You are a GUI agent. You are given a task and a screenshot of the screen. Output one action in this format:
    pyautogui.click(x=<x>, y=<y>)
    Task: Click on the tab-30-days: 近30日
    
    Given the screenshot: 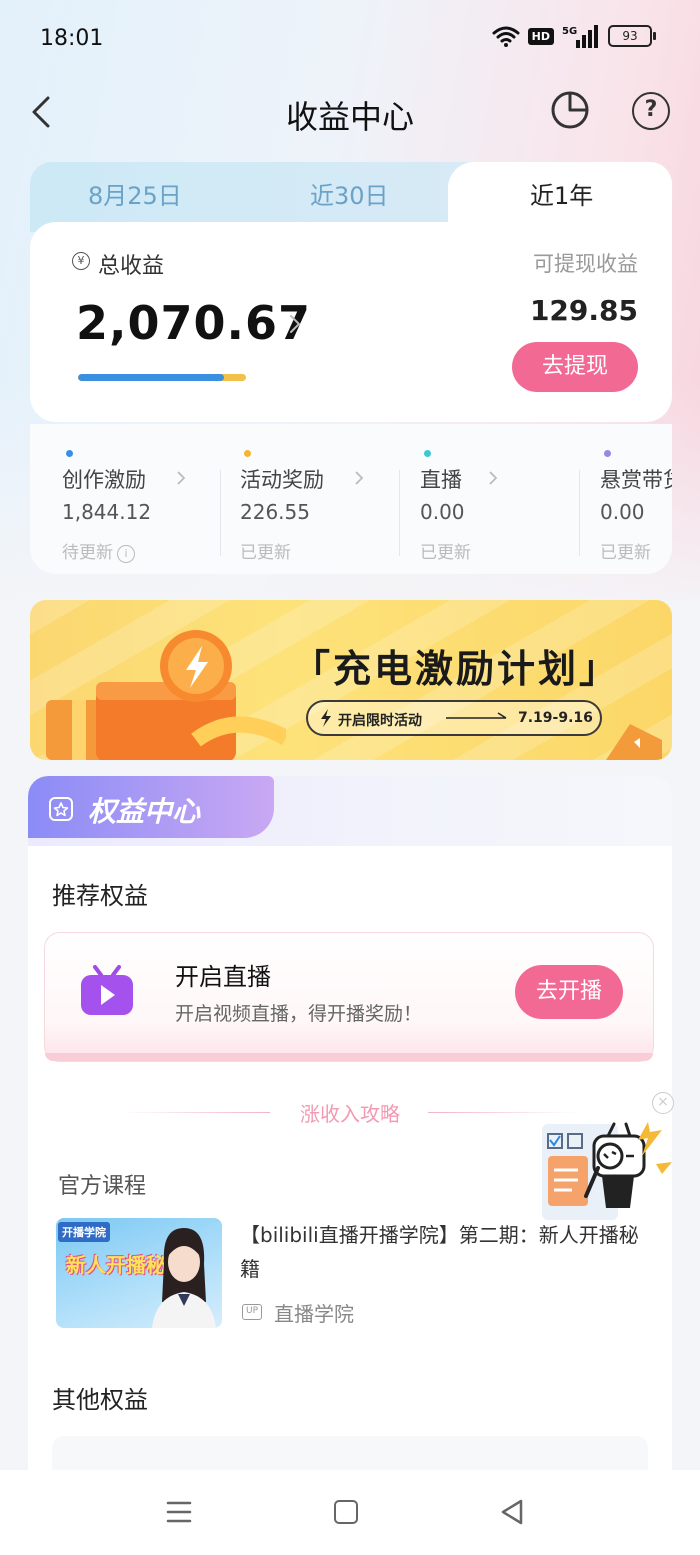 What is the action you would take?
    pyautogui.click(x=349, y=193)
    